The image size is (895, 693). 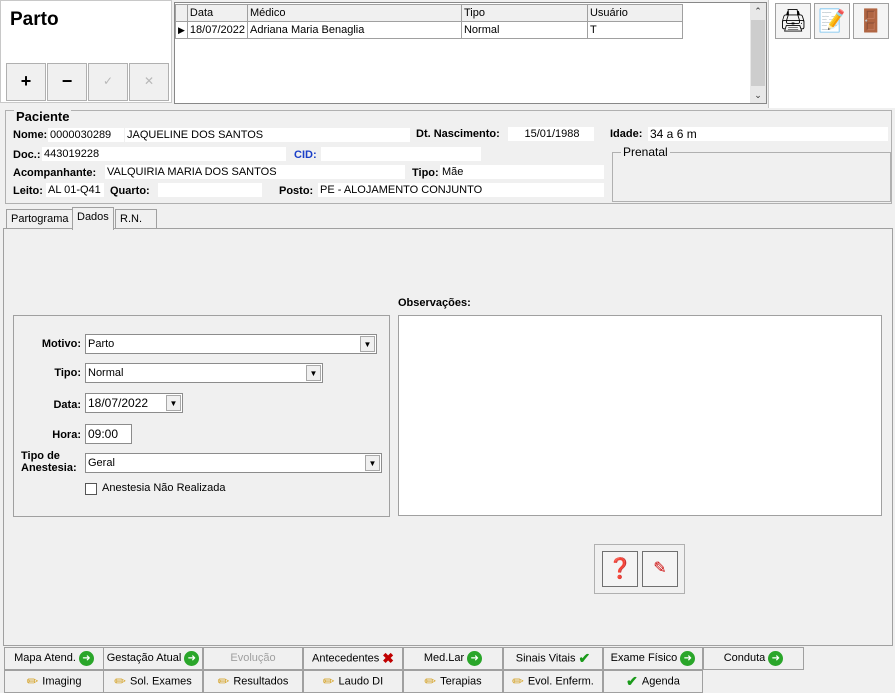 What do you see at coordinates (118, 403) in the screenshot?
I see `data-value: 18/07/2022` at bounding box center [118, 403].